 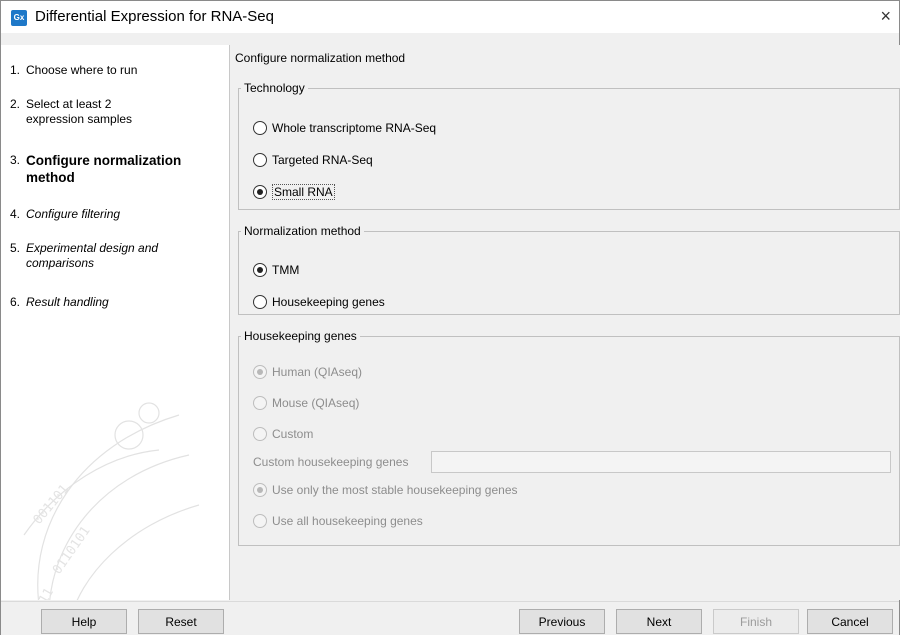 I want to click on radio-label: Custom, so click(x=292, y=434).